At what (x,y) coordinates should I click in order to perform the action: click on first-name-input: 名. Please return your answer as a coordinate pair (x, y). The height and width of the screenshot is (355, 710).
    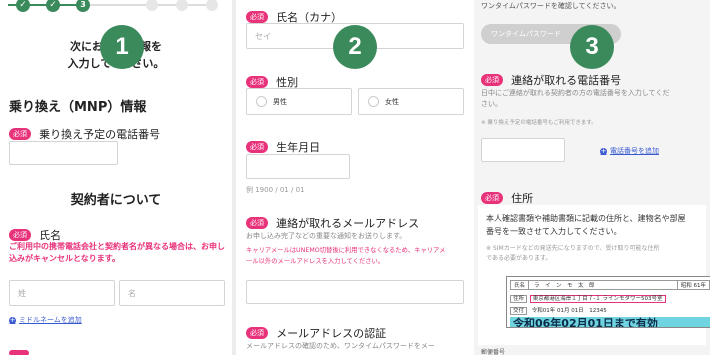
    Looking at the image, I should click on (172, 293).